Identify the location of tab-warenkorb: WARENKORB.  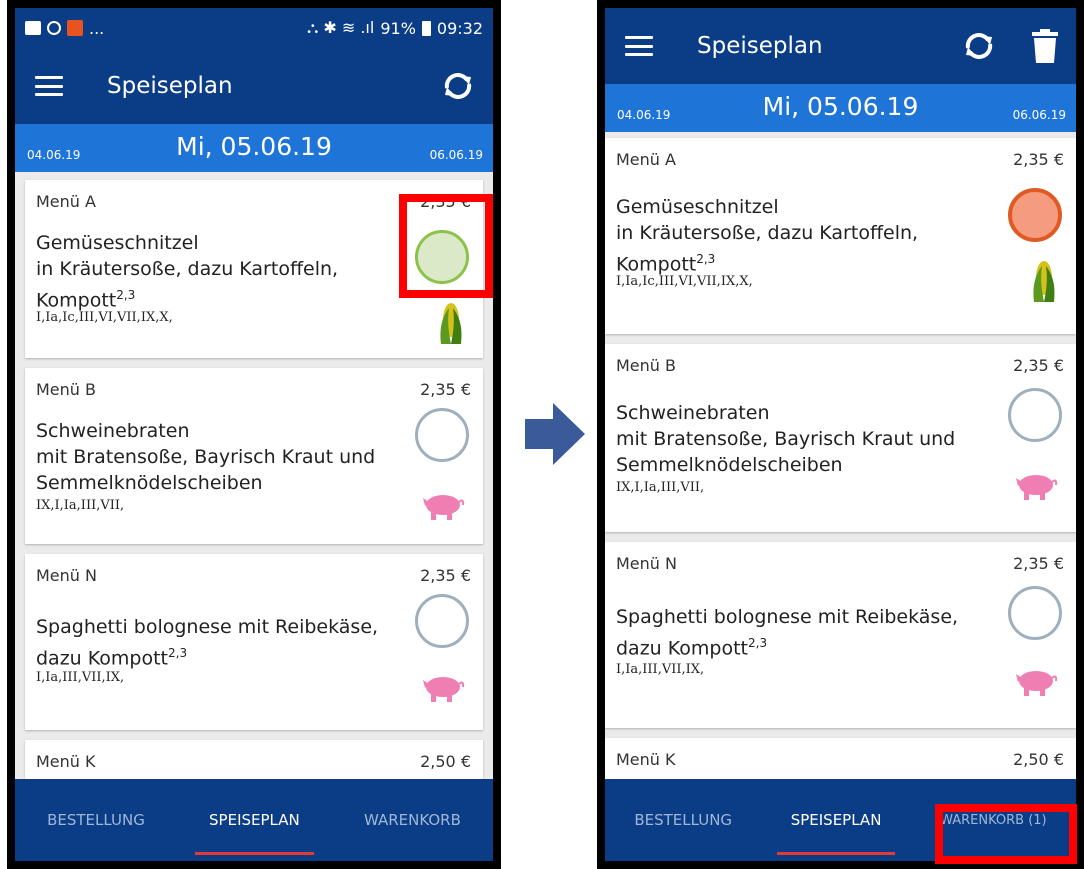
(412, 820).